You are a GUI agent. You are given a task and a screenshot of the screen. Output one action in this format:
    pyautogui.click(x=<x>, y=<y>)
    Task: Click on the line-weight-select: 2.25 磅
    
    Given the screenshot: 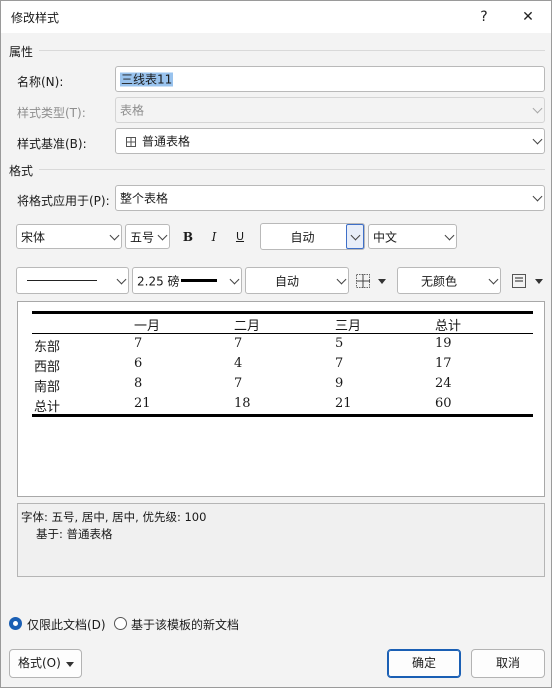 What is the action you would take?
    pyautogui.click(x=187, y=280)
    